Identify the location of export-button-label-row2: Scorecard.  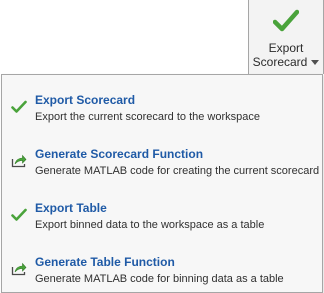
(286, 62).